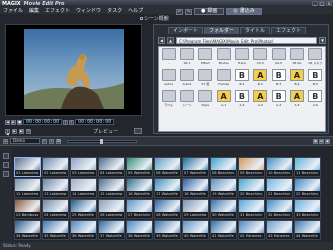 Image resolution: width=333 pixels, height=250 pixels. Describe the element at coordinates (260, 100) in the screenshot. I see `file-item: A A-3` at that location.